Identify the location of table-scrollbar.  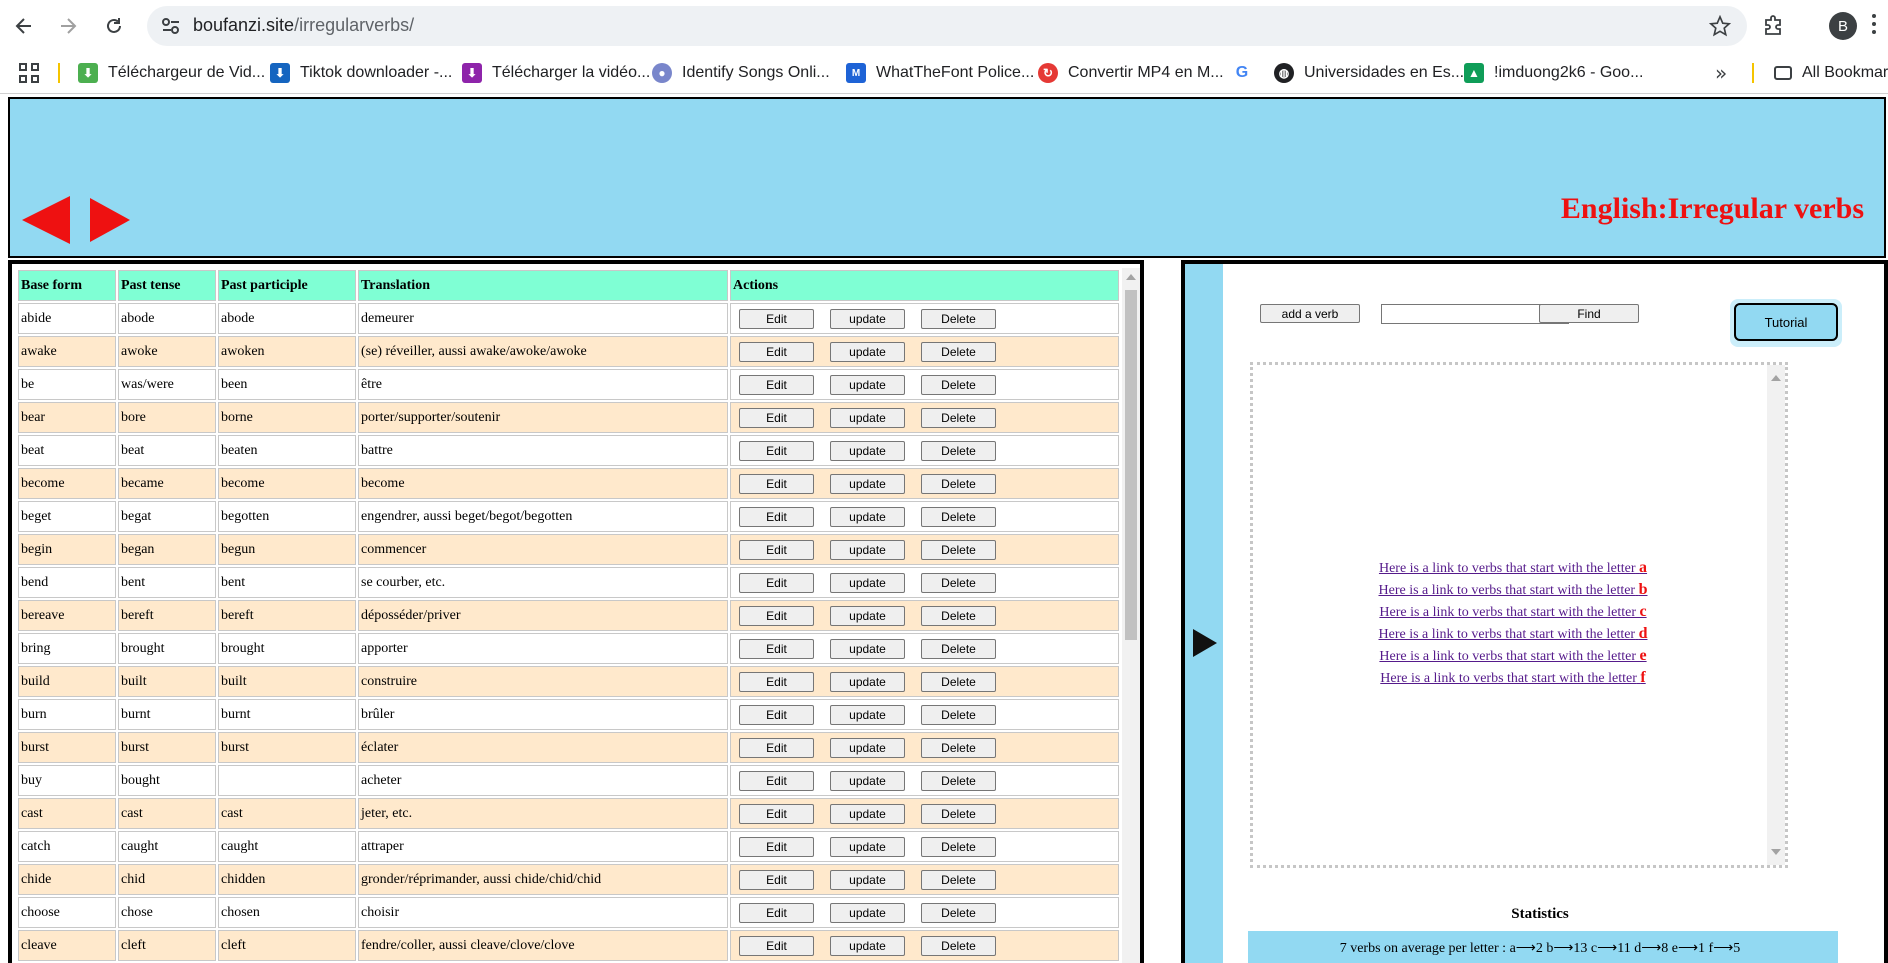
(1131, 615).